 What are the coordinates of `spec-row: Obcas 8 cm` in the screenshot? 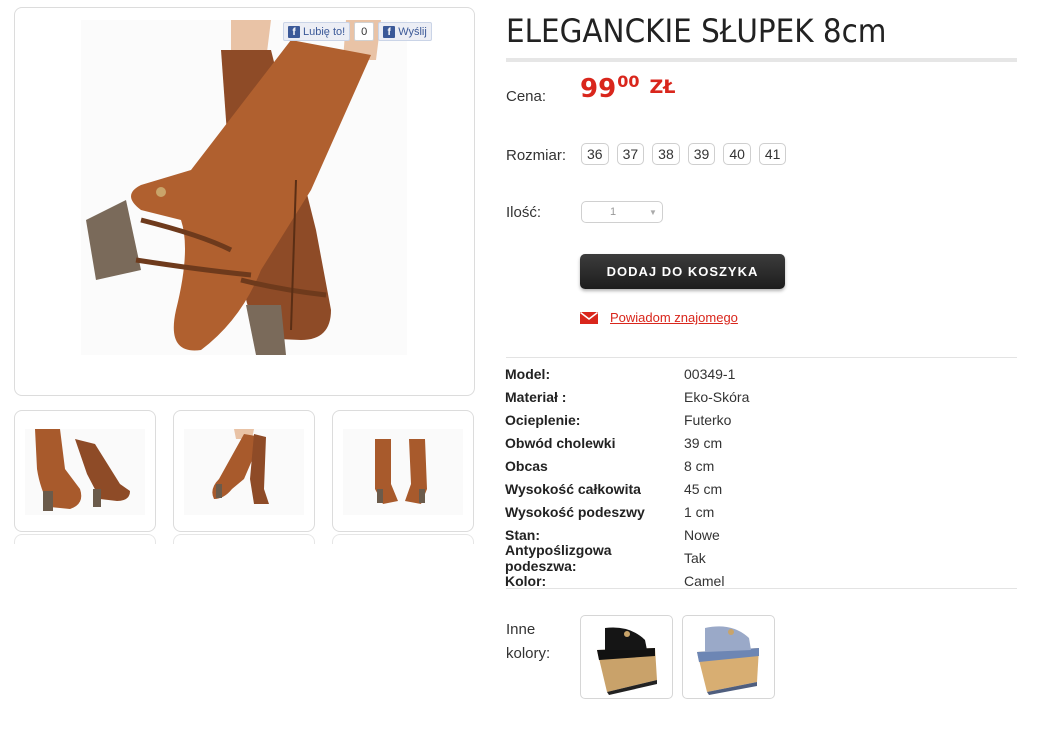 It's located at (760, 465).